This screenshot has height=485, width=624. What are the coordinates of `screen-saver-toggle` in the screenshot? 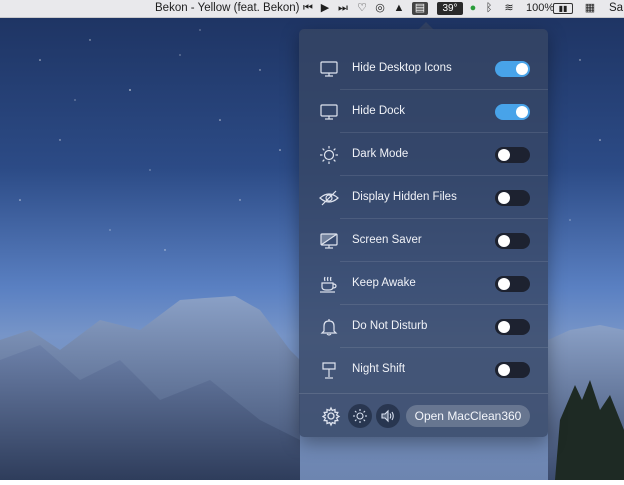 It's located at (512, 241).